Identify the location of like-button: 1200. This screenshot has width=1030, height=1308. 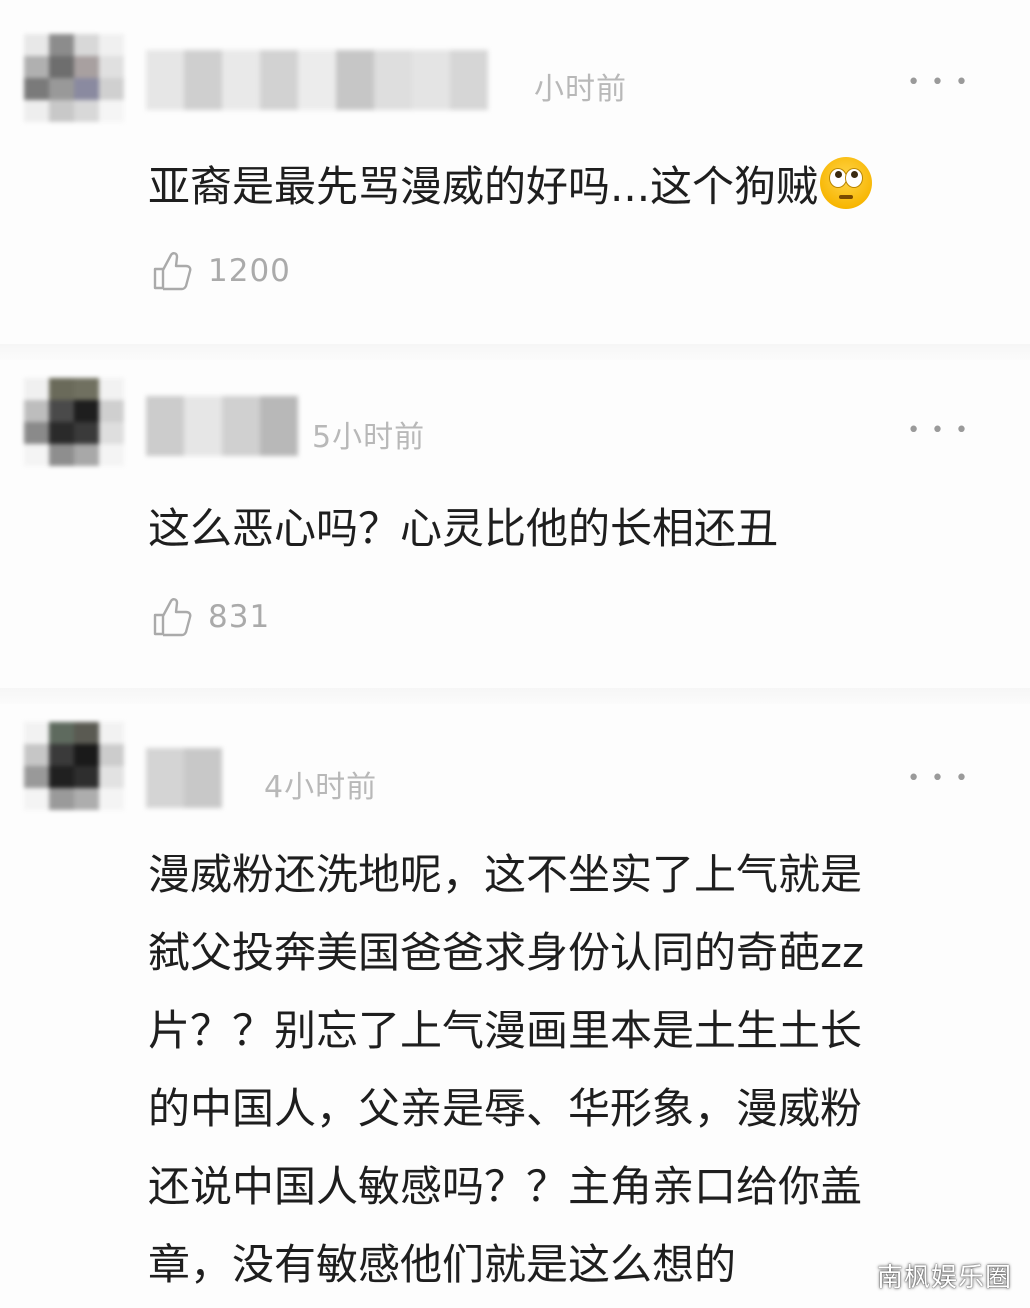
(221, 271).